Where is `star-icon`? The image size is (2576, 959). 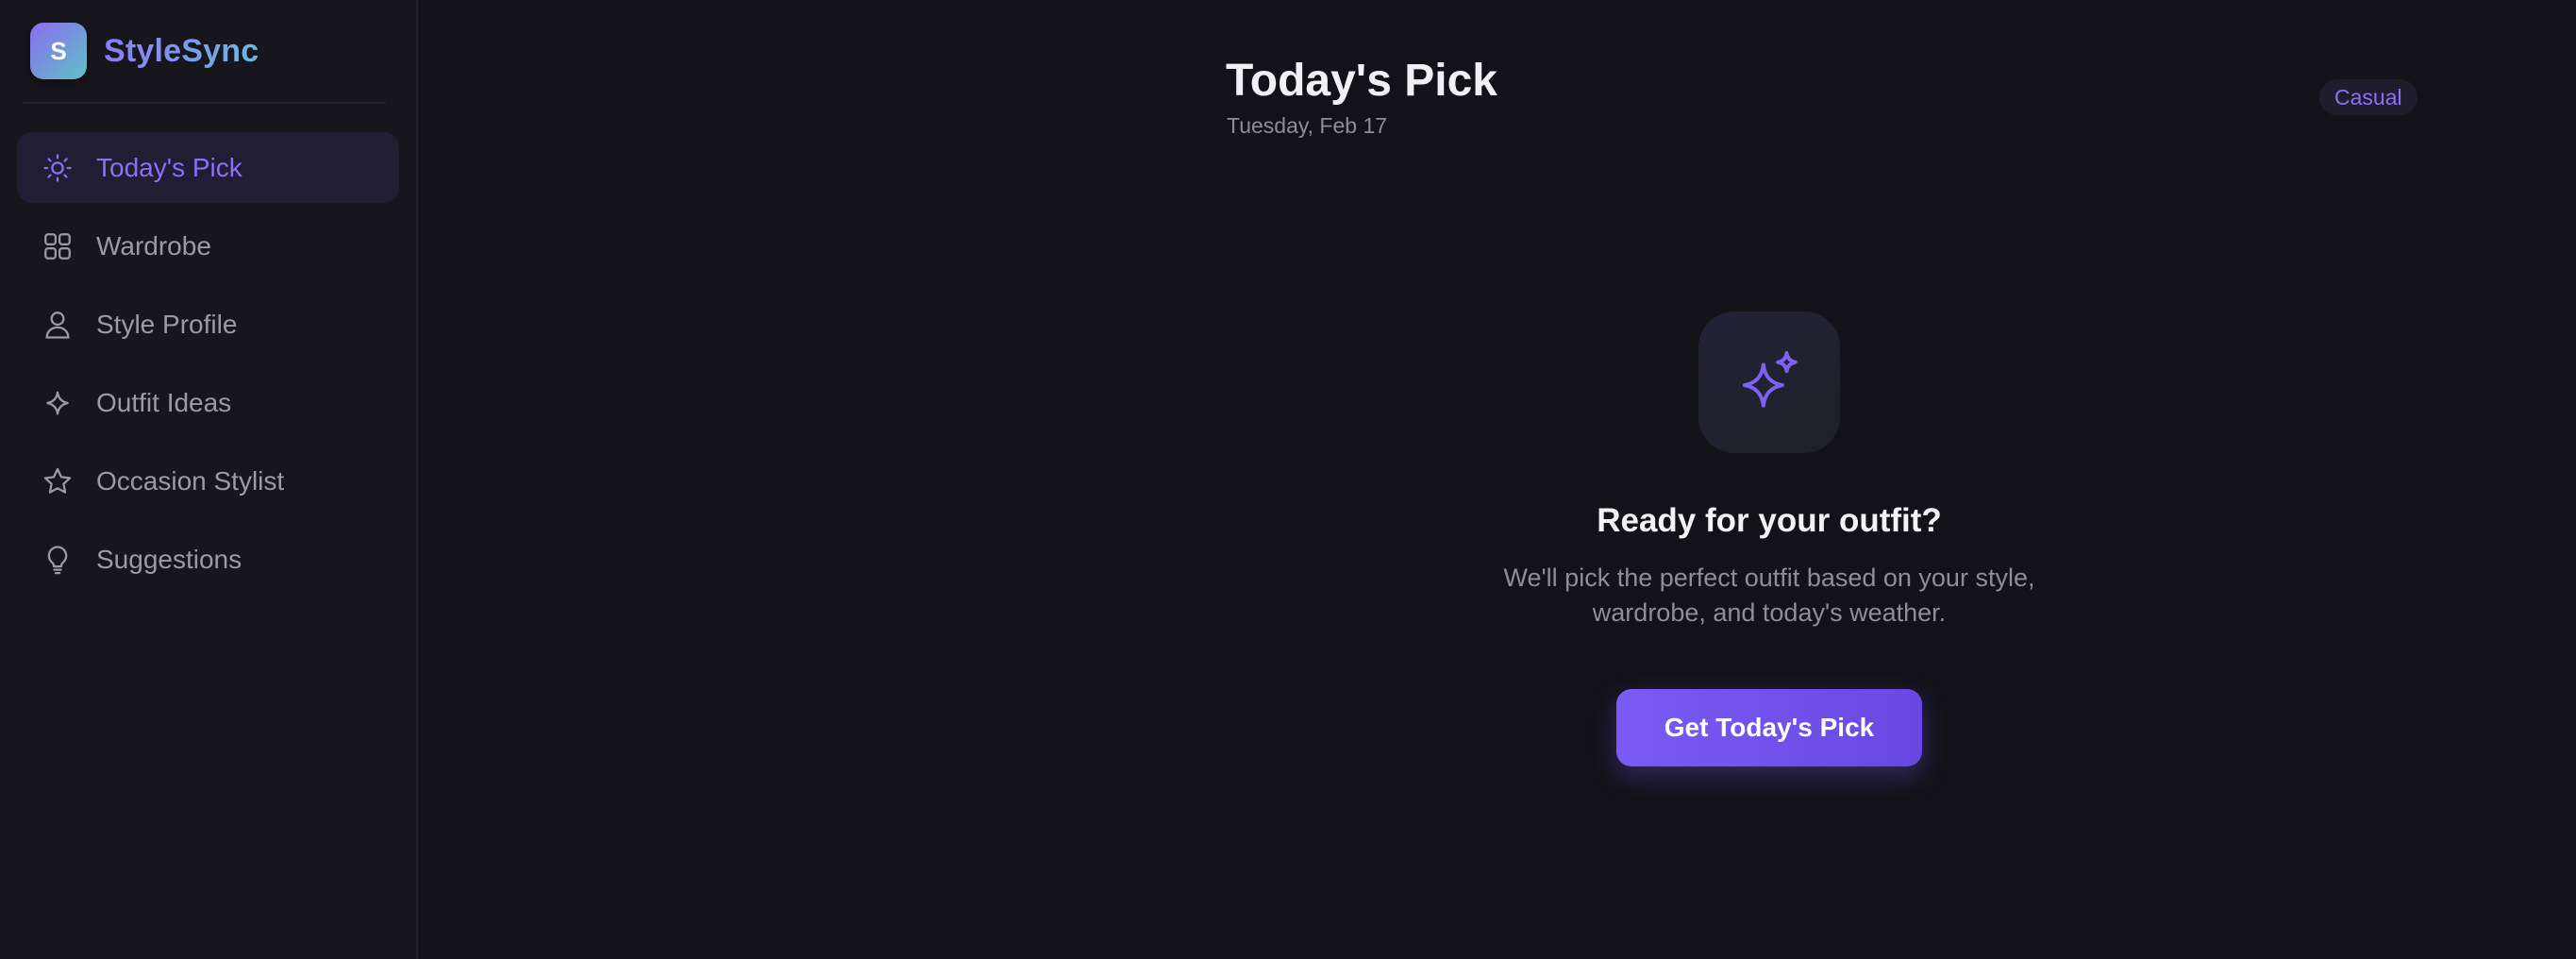
star-icon is located at coordinates (58, 481).